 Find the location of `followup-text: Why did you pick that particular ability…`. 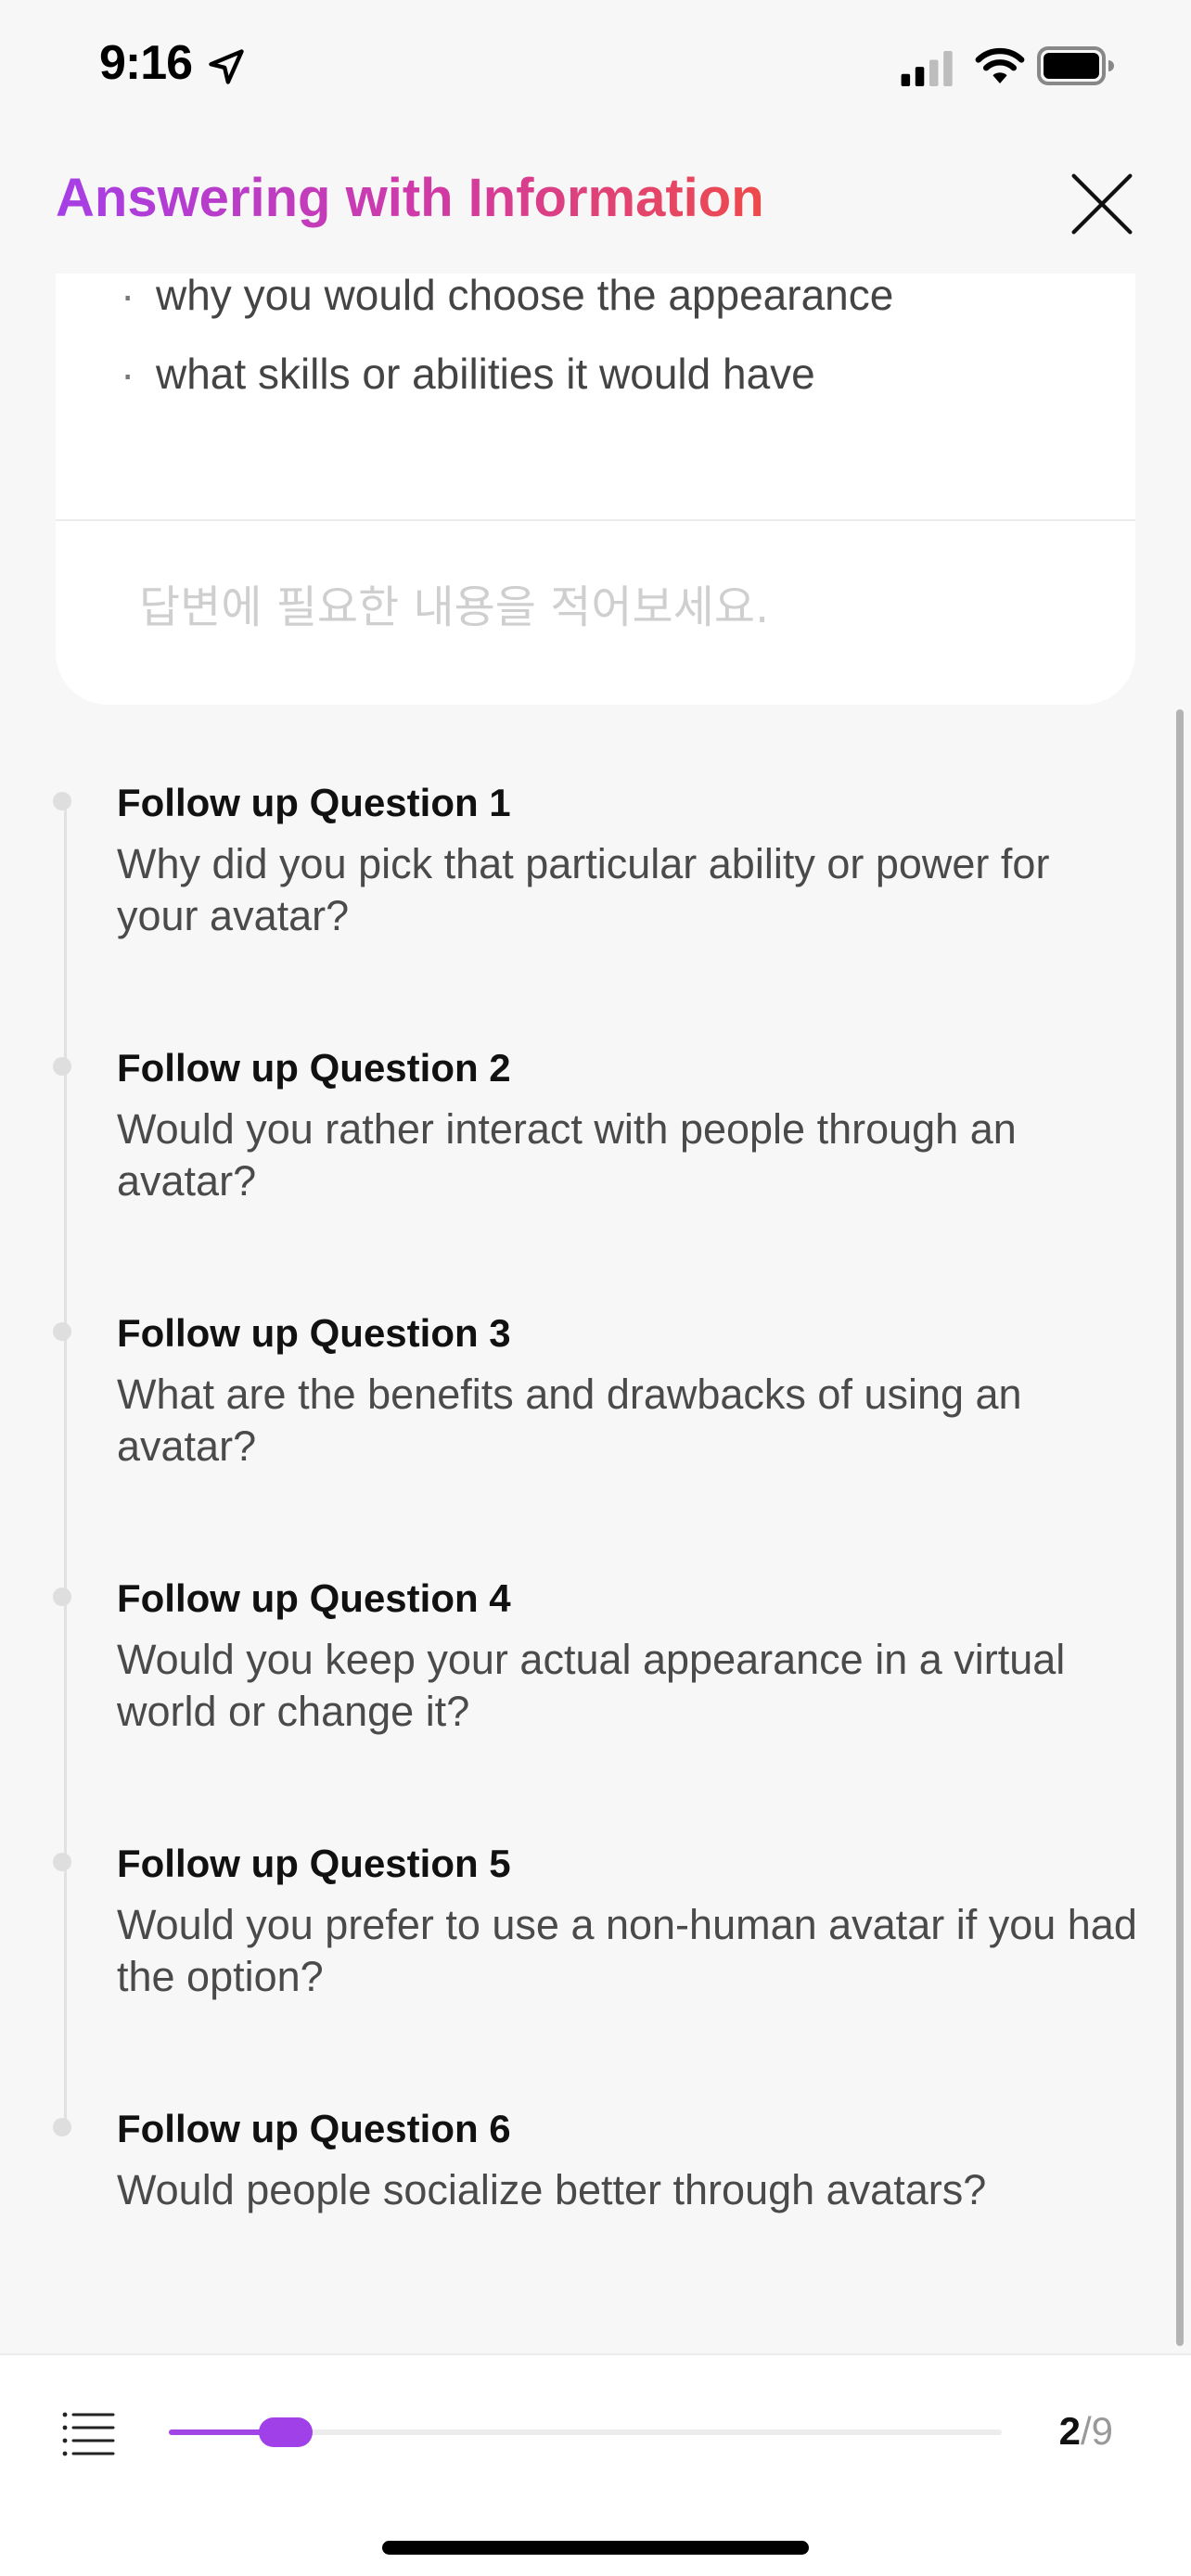

followup-text: Why did you pick that particular ability… is located at coordinates (584, 890).